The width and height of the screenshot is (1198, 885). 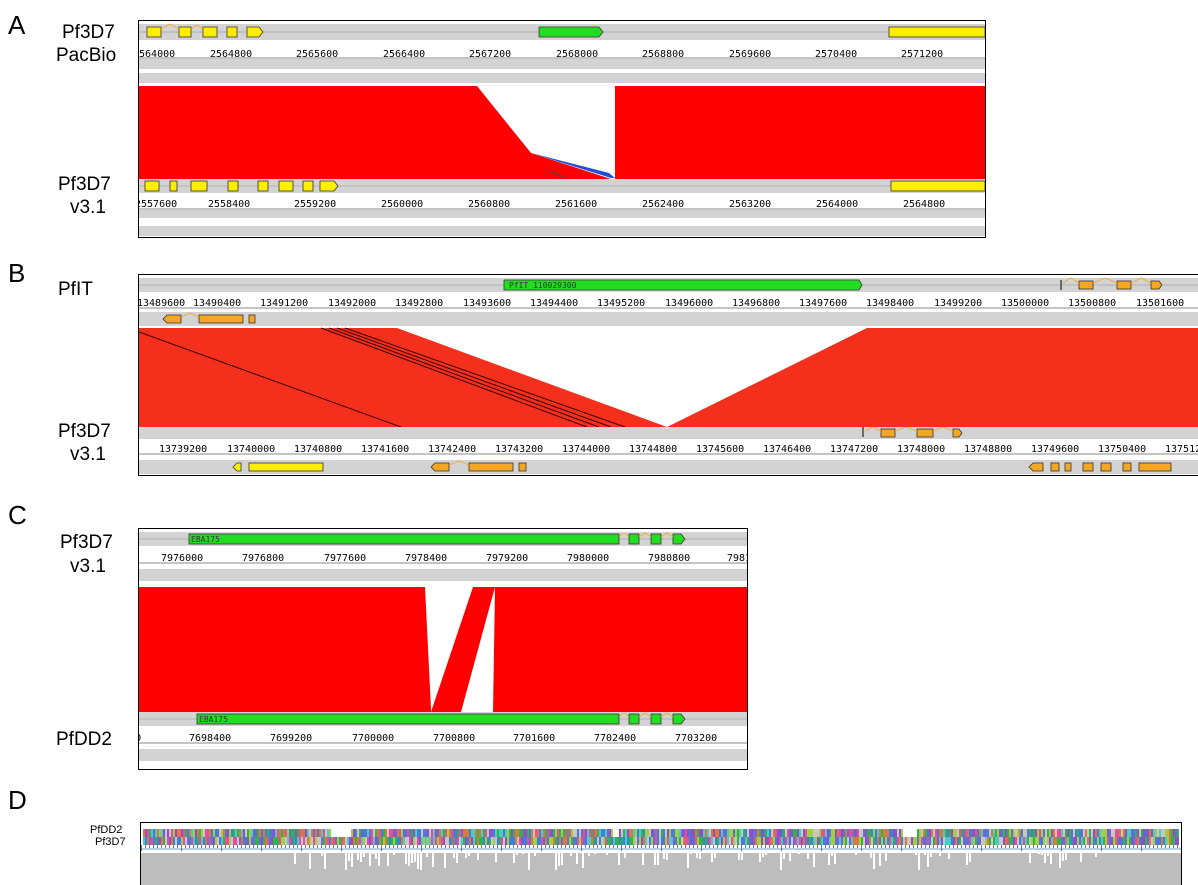 What do you see at coordinates (1160, 303) in the screenshot?
I see `tick-label: 13501600` at bounding box center [1160, 303].